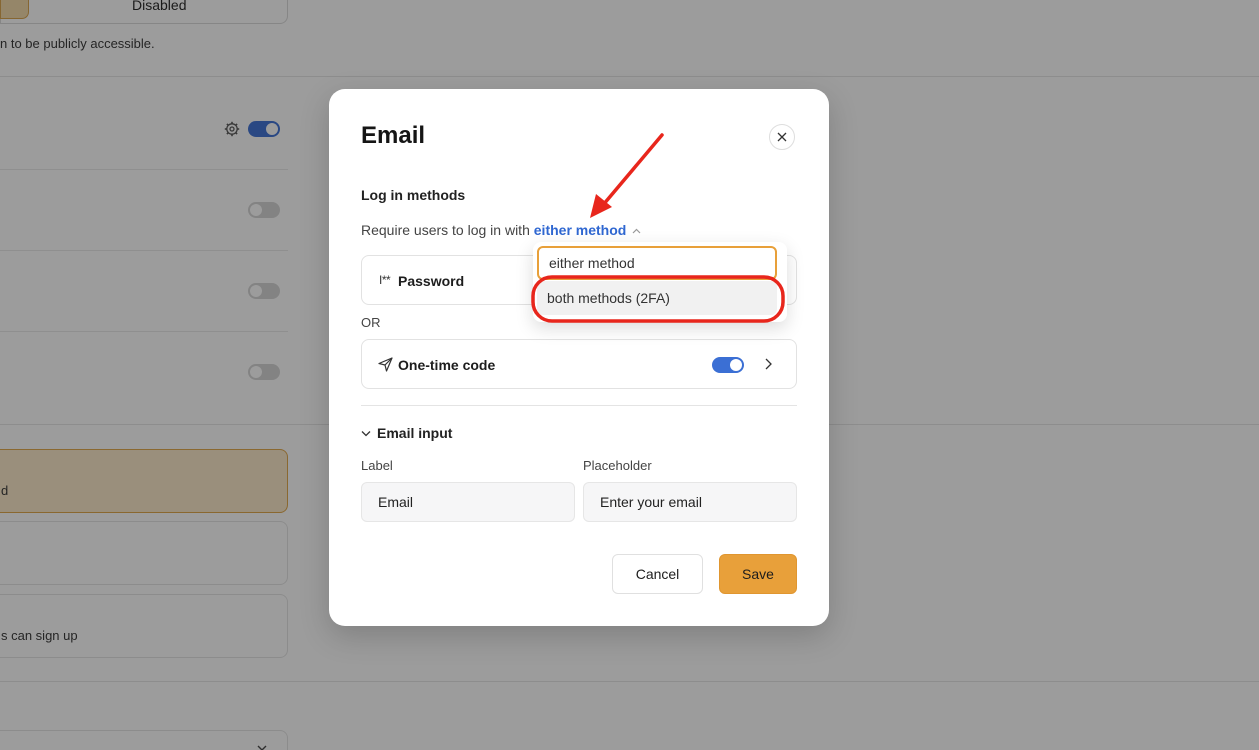  What do you see at coordinates (617, 465) in the screenshot?
I see `placeholder-field-label: Placeholder` at bounding box center [617, 465].